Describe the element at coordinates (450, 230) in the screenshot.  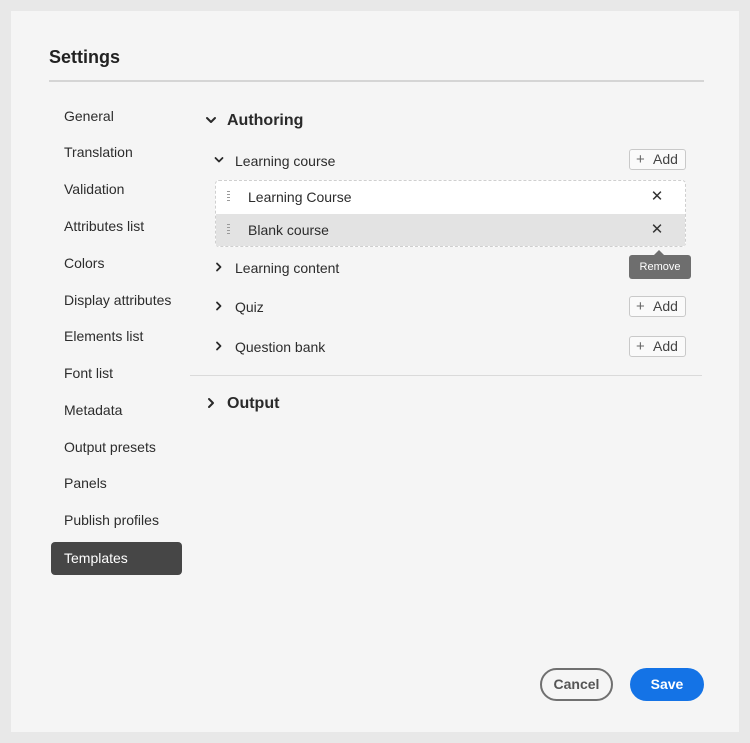
I see `list-item: Blank course ✕` at that location.